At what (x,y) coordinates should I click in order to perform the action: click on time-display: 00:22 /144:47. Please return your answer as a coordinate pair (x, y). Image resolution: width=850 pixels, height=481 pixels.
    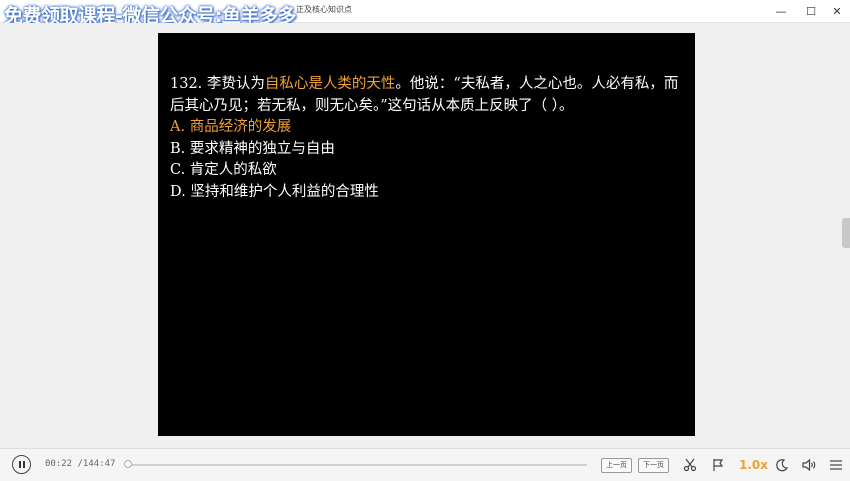
    Looking at the image, I should click on (80, 464).